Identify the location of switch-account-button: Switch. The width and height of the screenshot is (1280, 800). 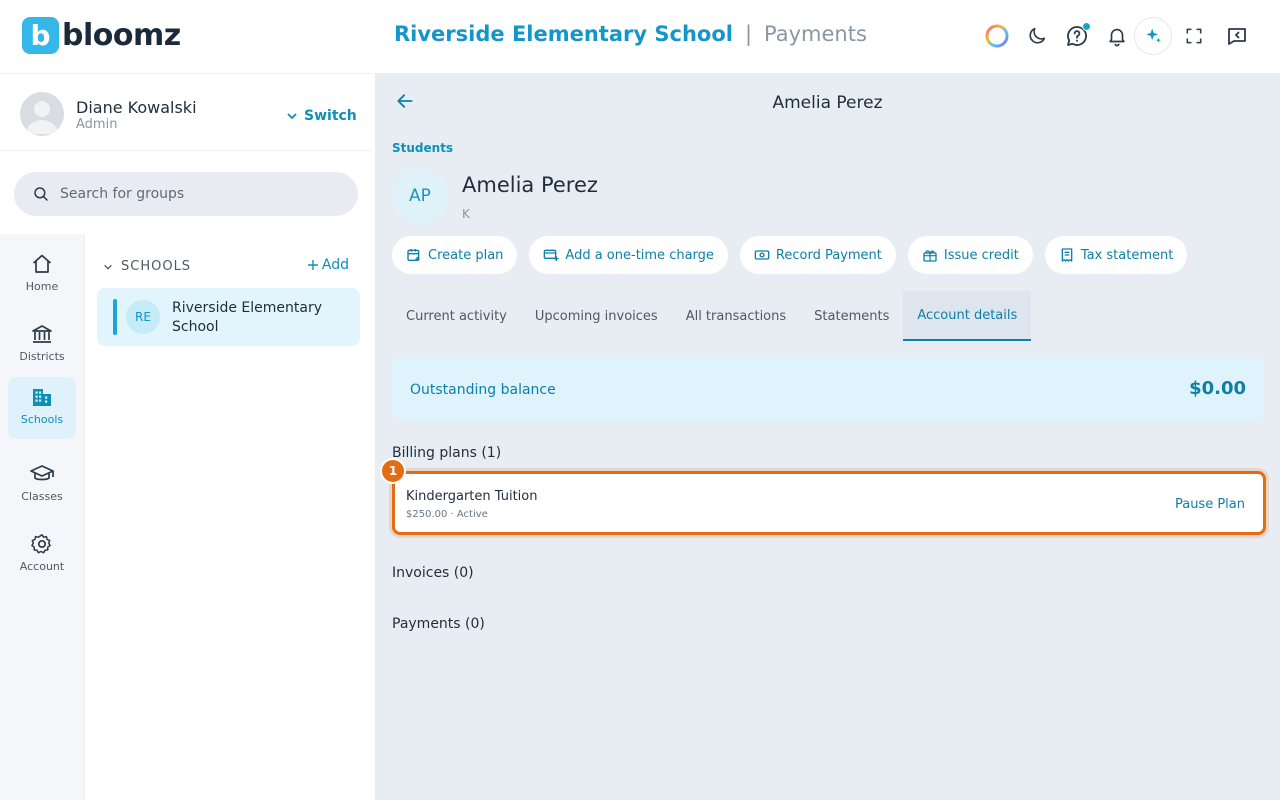
(321, 116).